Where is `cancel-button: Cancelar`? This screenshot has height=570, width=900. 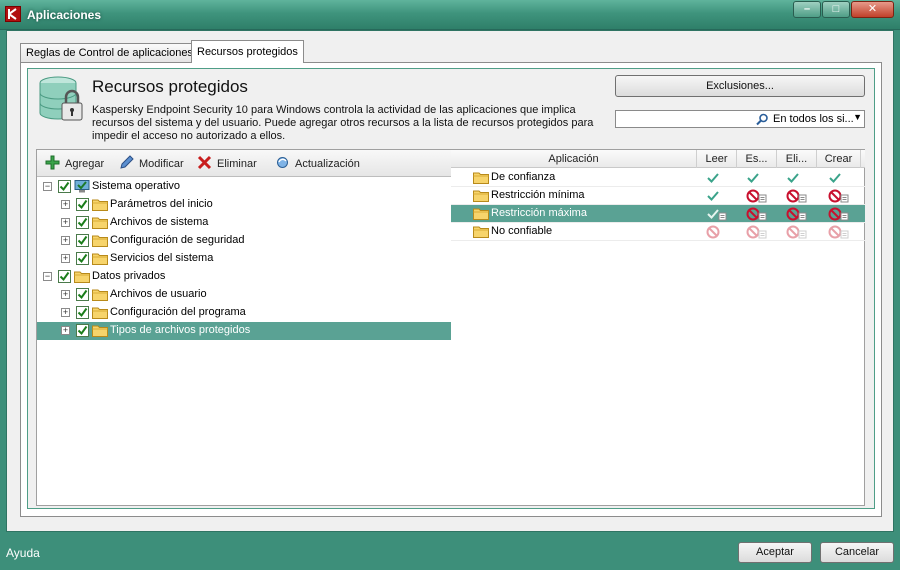 cancel-button: Cancelar is located at coordinates (857, 552).